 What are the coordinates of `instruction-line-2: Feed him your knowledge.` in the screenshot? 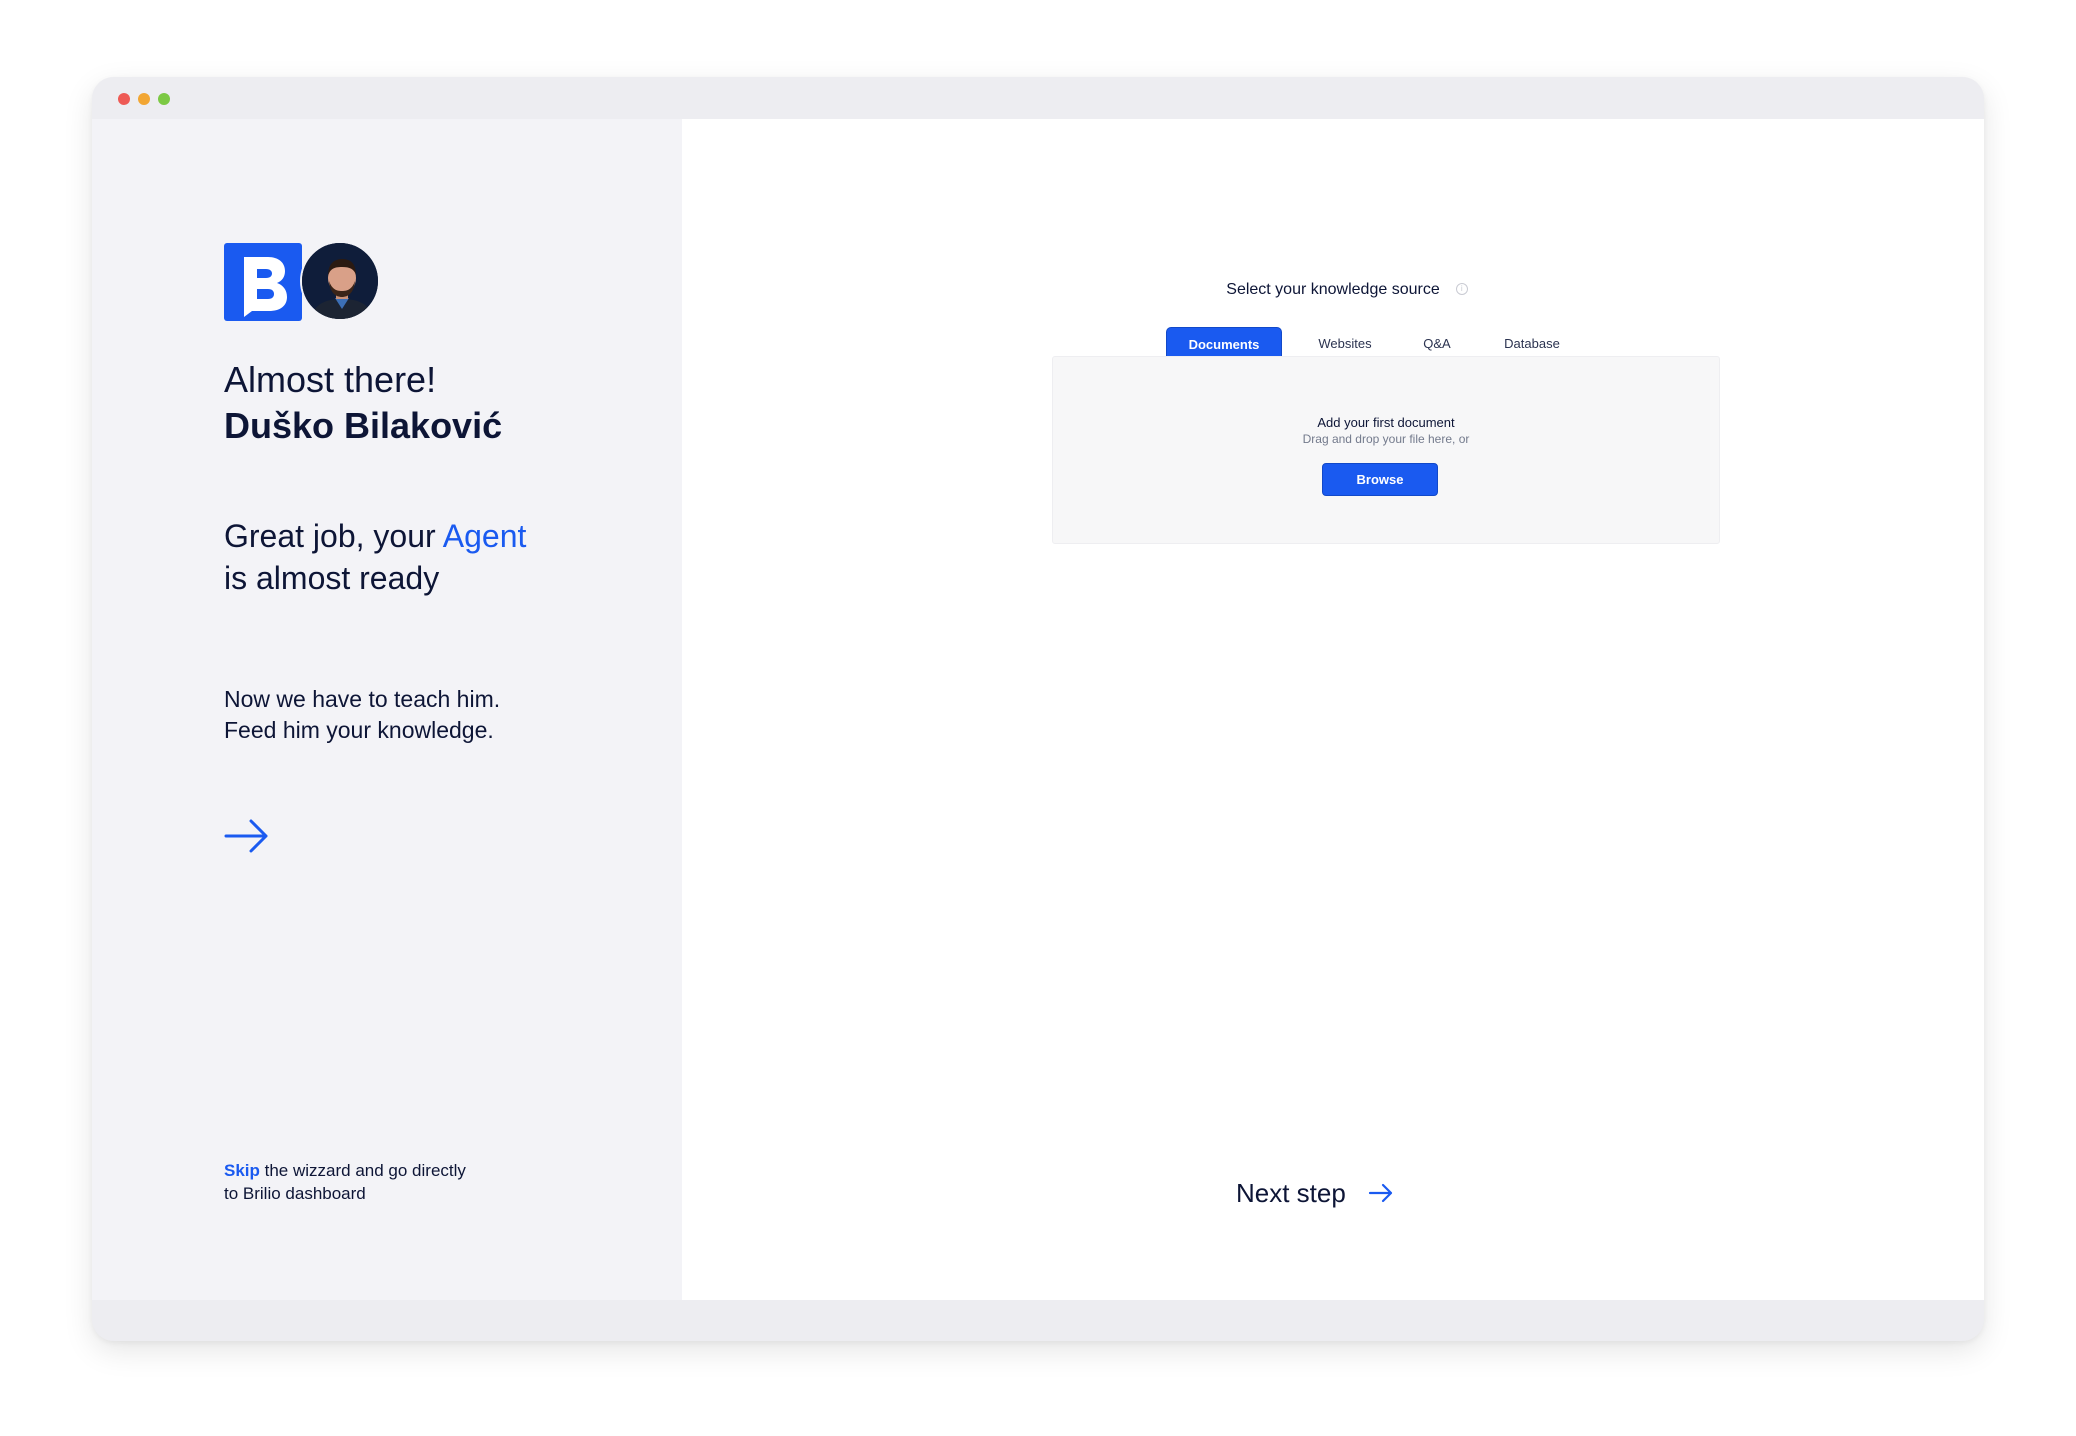 It's located at (359, 730).